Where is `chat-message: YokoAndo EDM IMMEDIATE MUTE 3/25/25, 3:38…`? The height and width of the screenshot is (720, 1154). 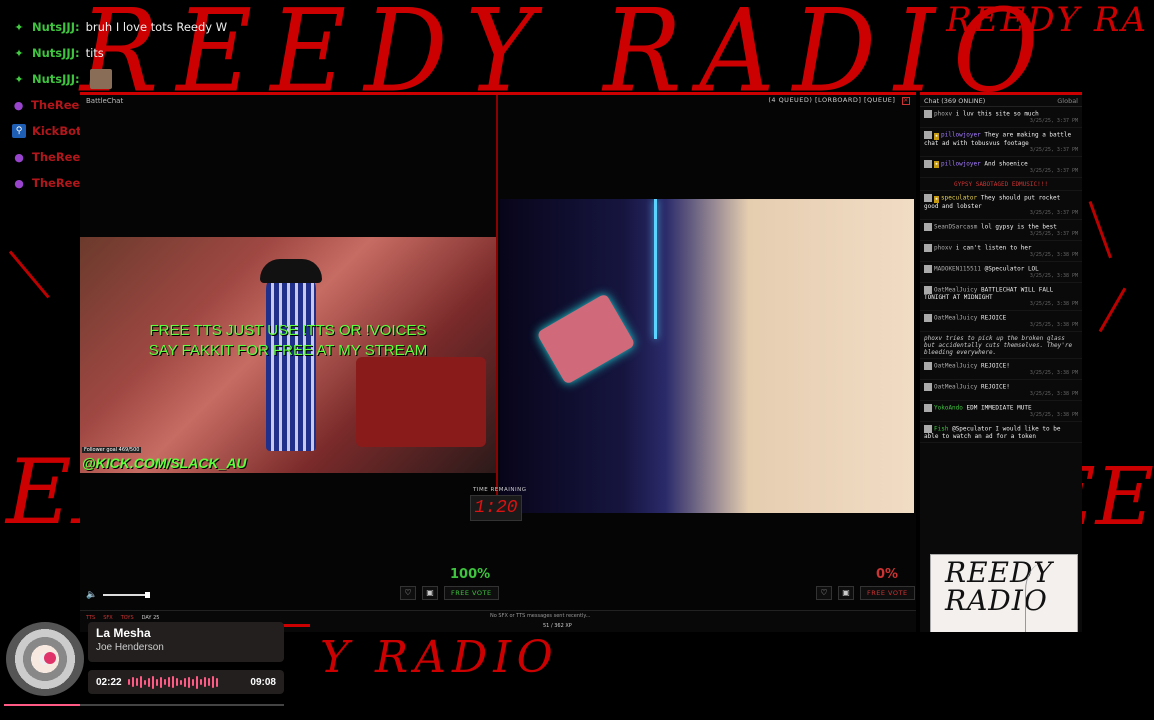 chat-message: YokoAndo EDM IMMEDIATE MUTE 3/25/25, 3:38… is located at coordinates (1001, 411).